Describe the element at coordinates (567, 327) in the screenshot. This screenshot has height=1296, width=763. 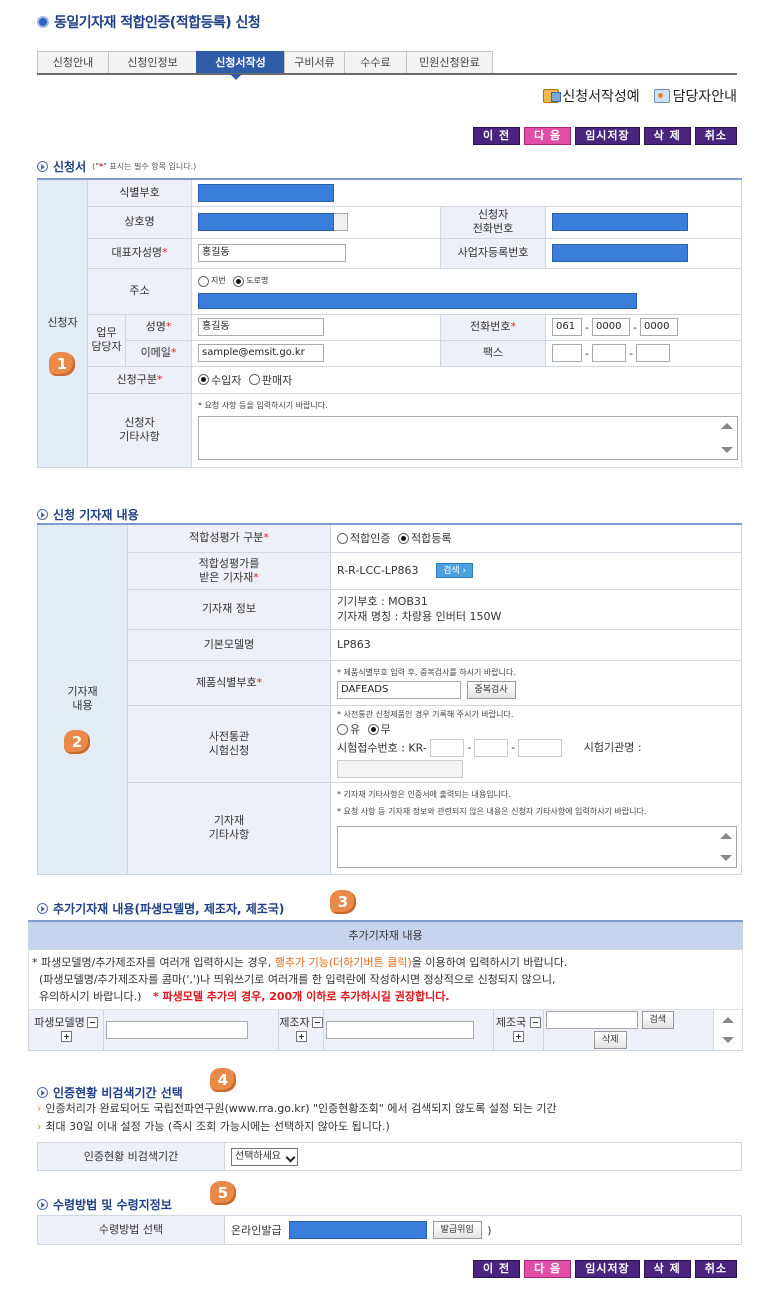
I see `tel-part-1: 061` at that location.